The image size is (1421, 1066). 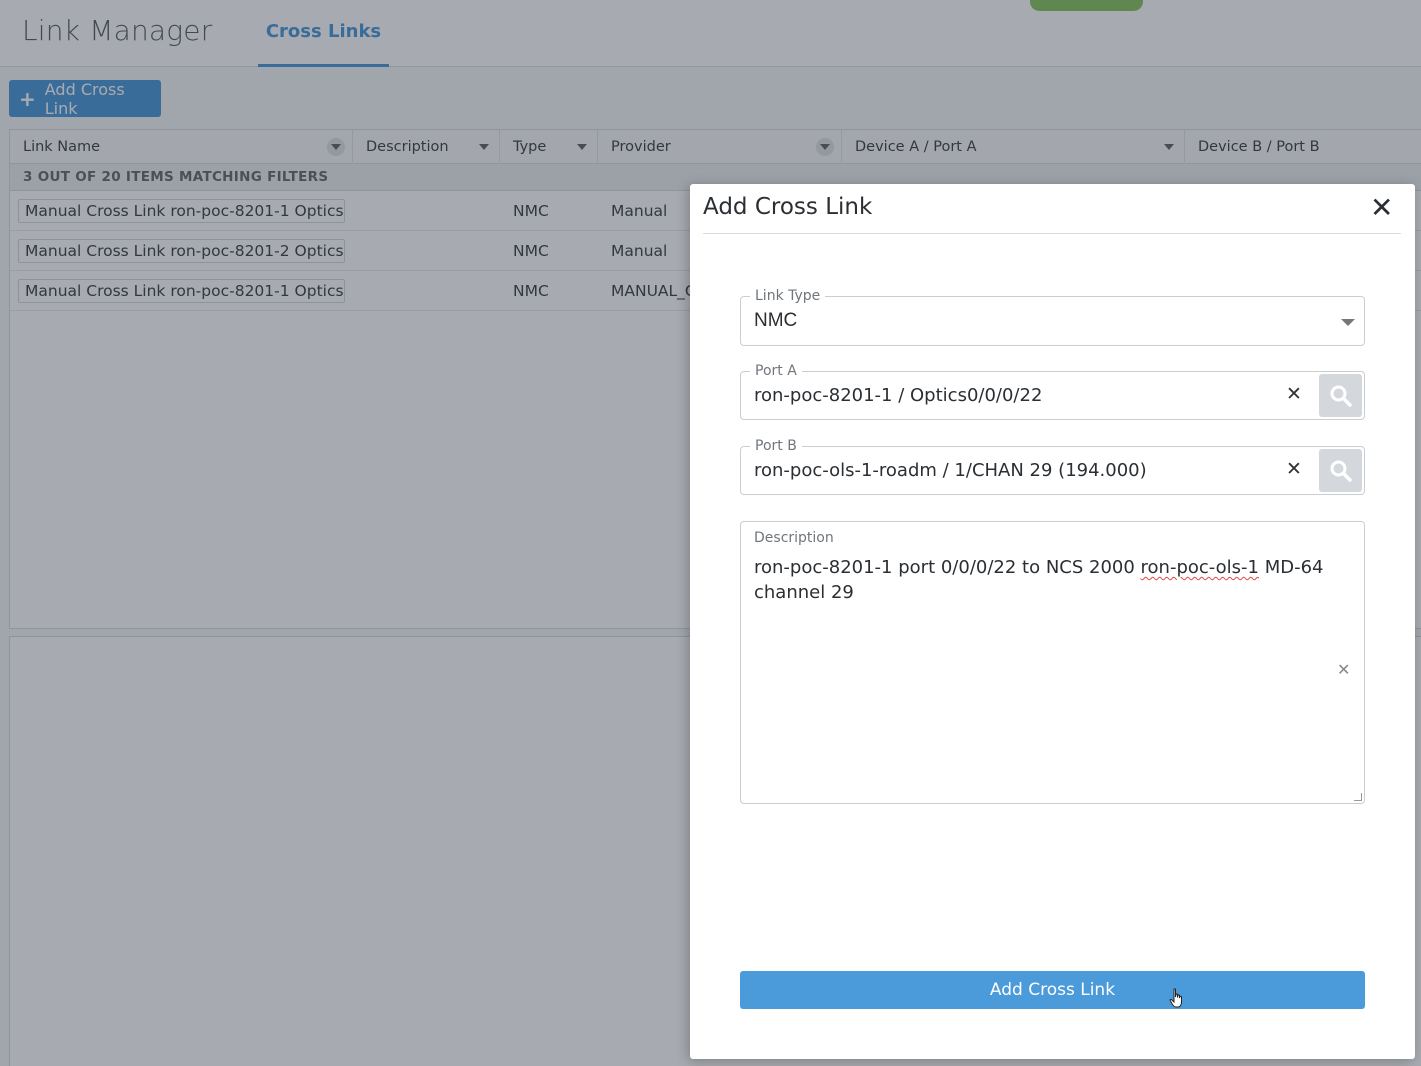 What do you see at coordinates (776, 446) in the screenshot?
I see `port-b-label: Port B` at bounding box center [776, 446].